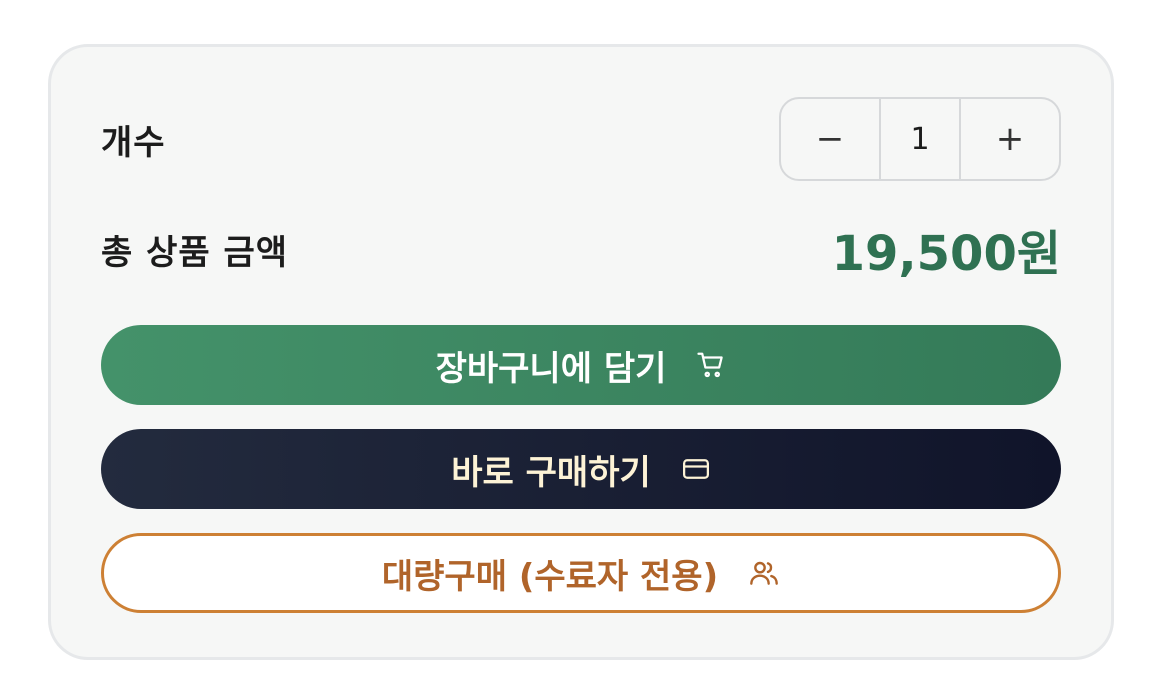 The height and width of the screenshot is (694, 1156). Describe the element at coordinates (551, 368) in the screenshot. I see `add-to-cart-label: 장바구니에 담기` at that location.